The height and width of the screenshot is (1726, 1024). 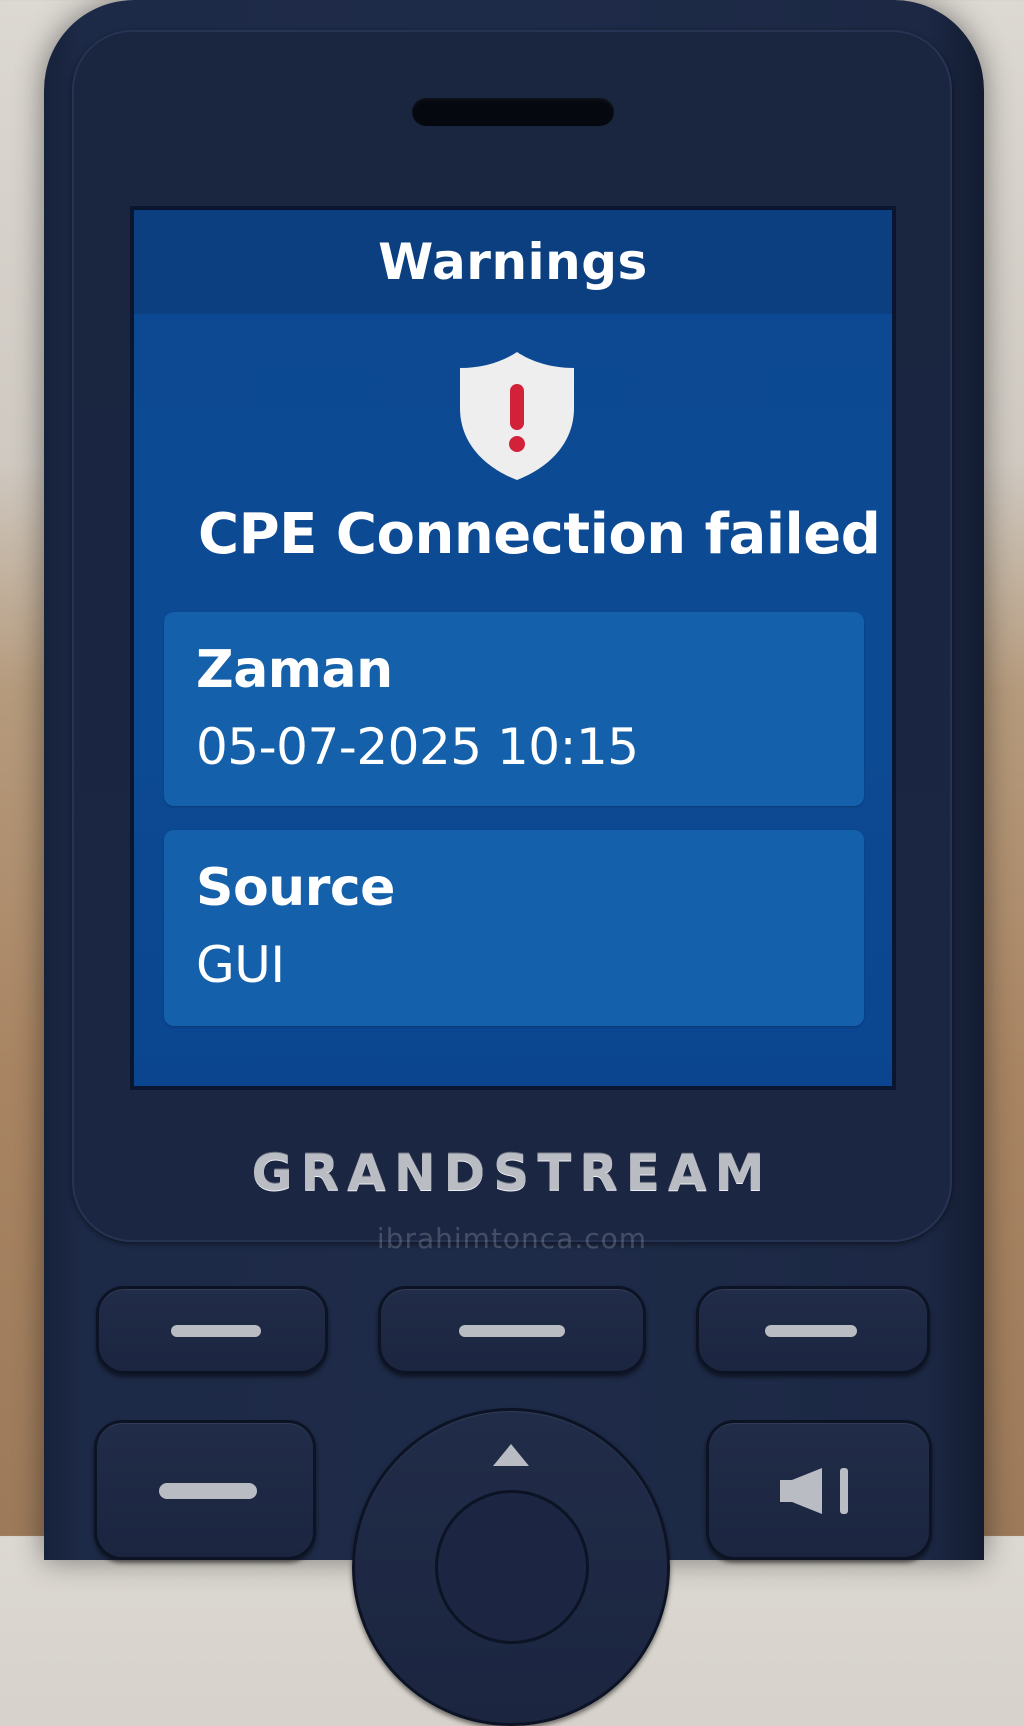 I want to click on screen-title: Warnings, so click(x=513, y=262).